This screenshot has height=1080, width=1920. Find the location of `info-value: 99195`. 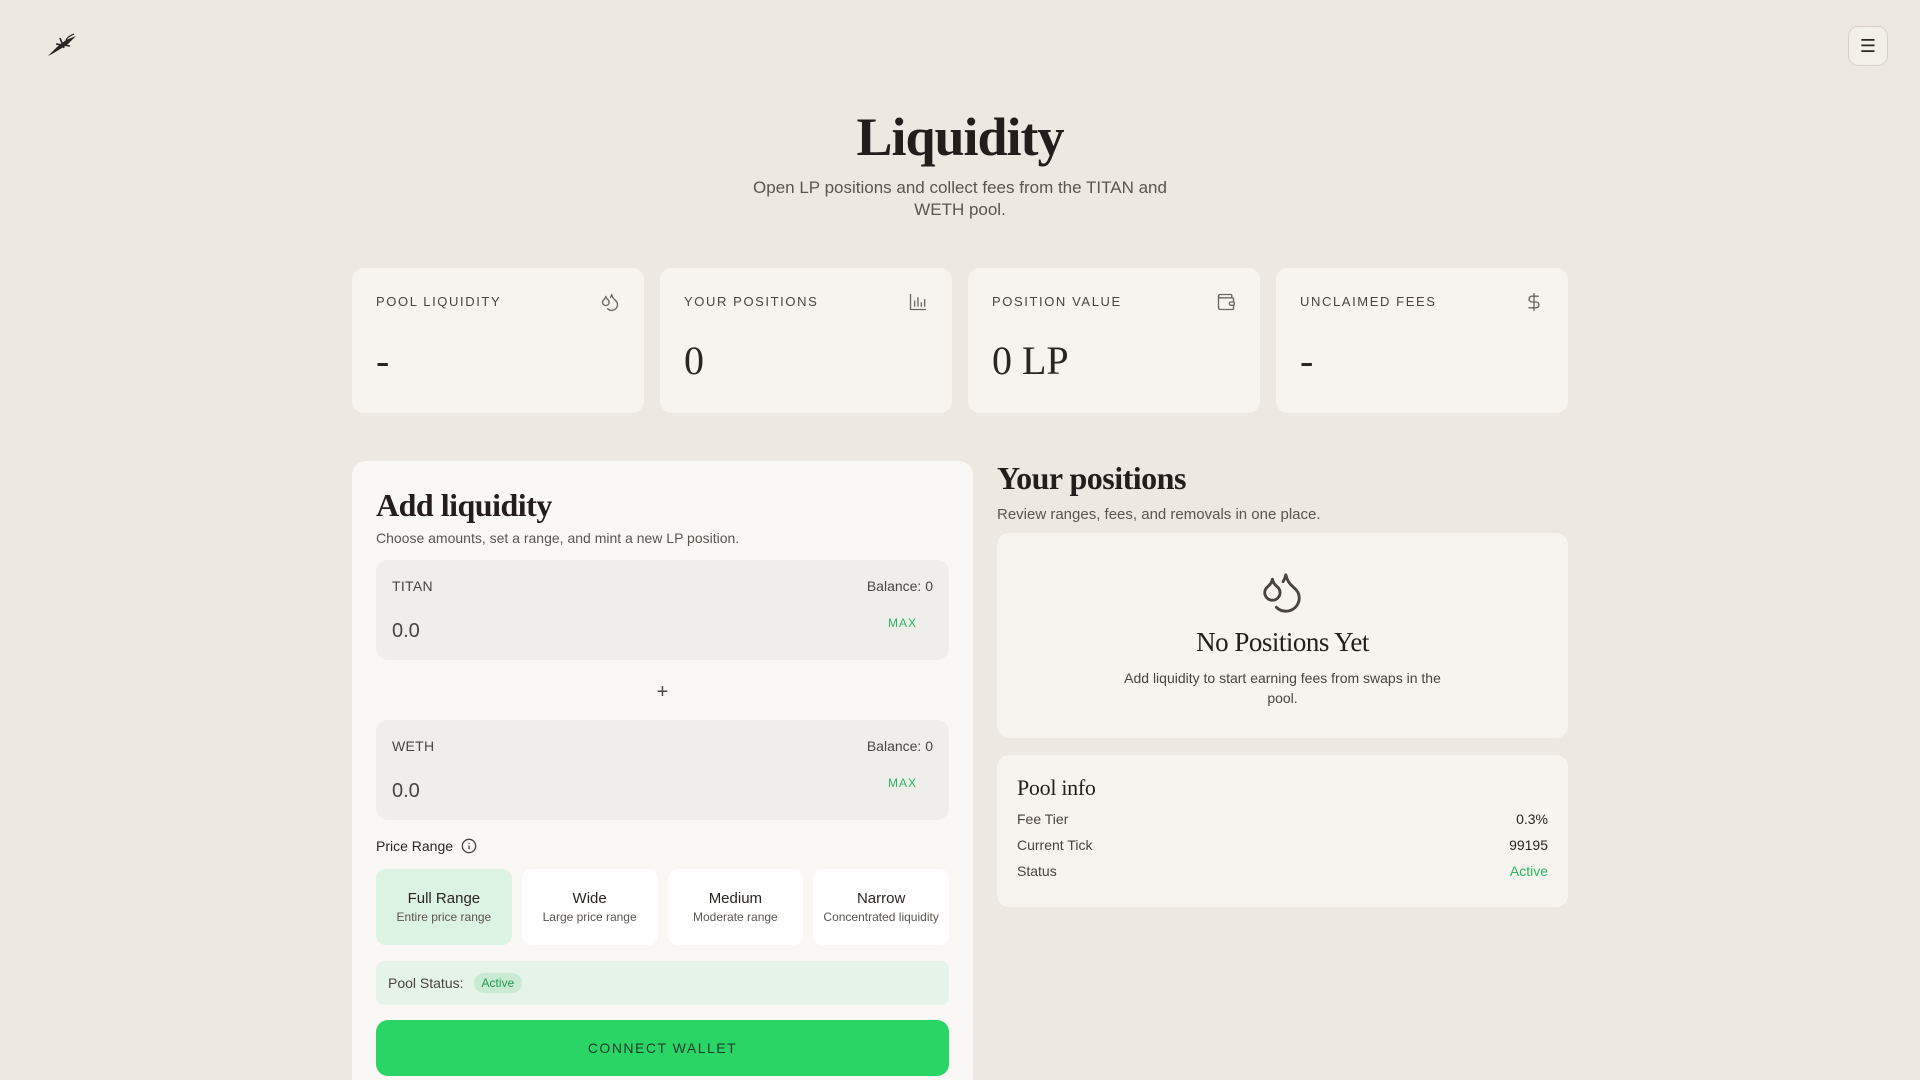

info-value: 99195 is located at coordinates (1528, 845).